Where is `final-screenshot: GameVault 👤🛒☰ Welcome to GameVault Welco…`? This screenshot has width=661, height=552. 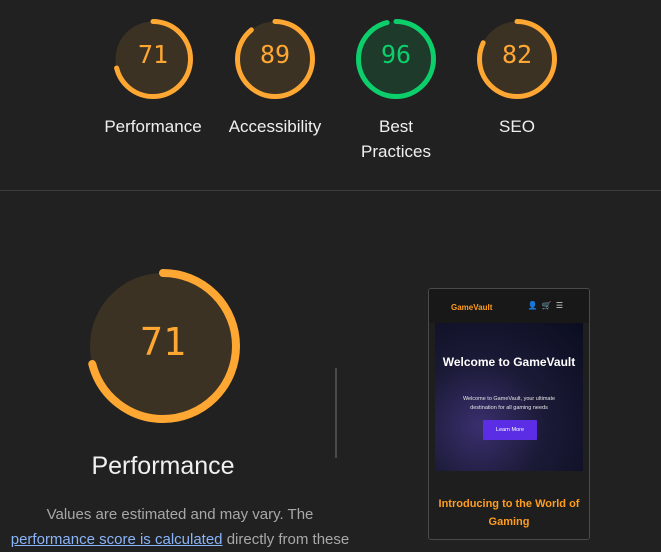
final-screenshot: GameVault 👤🛒☰ Welcome to GameVault Welco… is located at coordinates (509, 414).